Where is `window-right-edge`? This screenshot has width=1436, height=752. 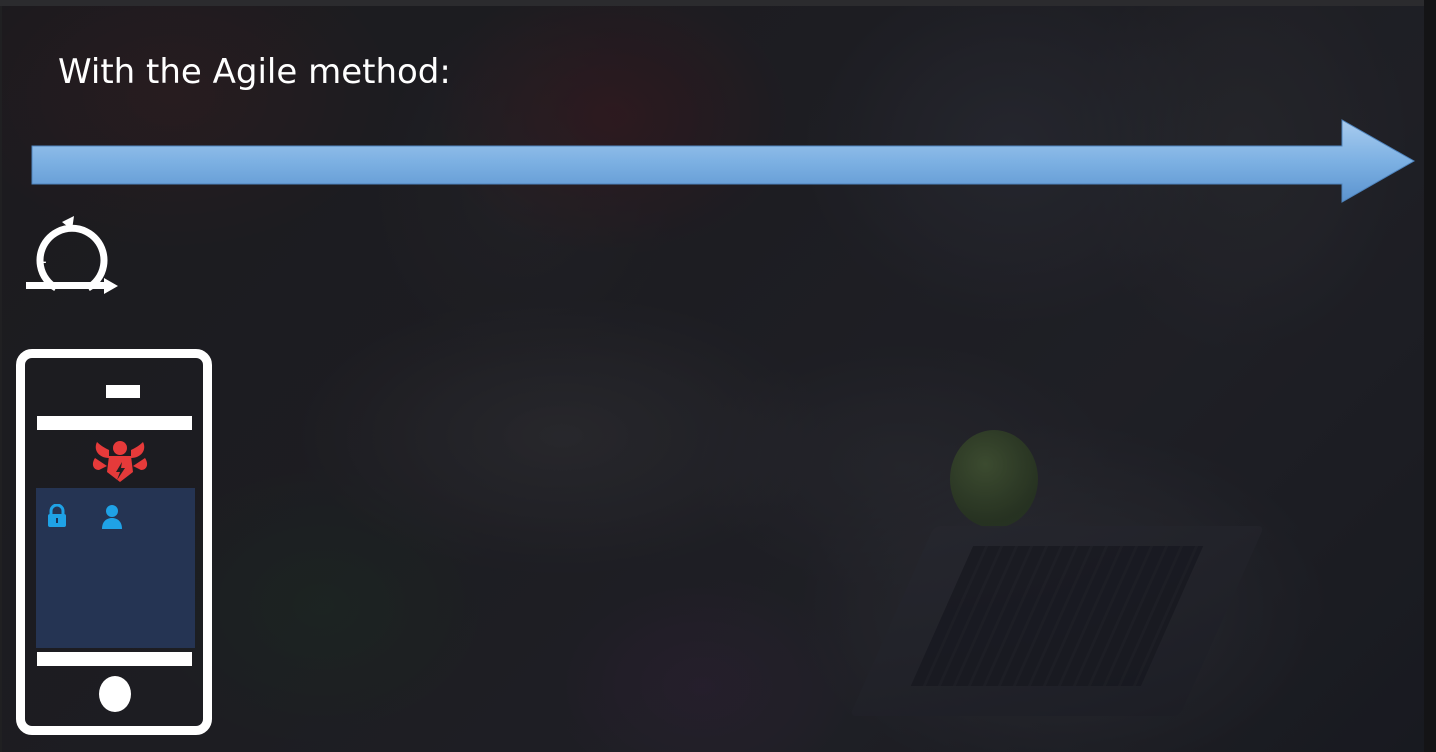 window-right-edge is located at coordinates (1430, 376).